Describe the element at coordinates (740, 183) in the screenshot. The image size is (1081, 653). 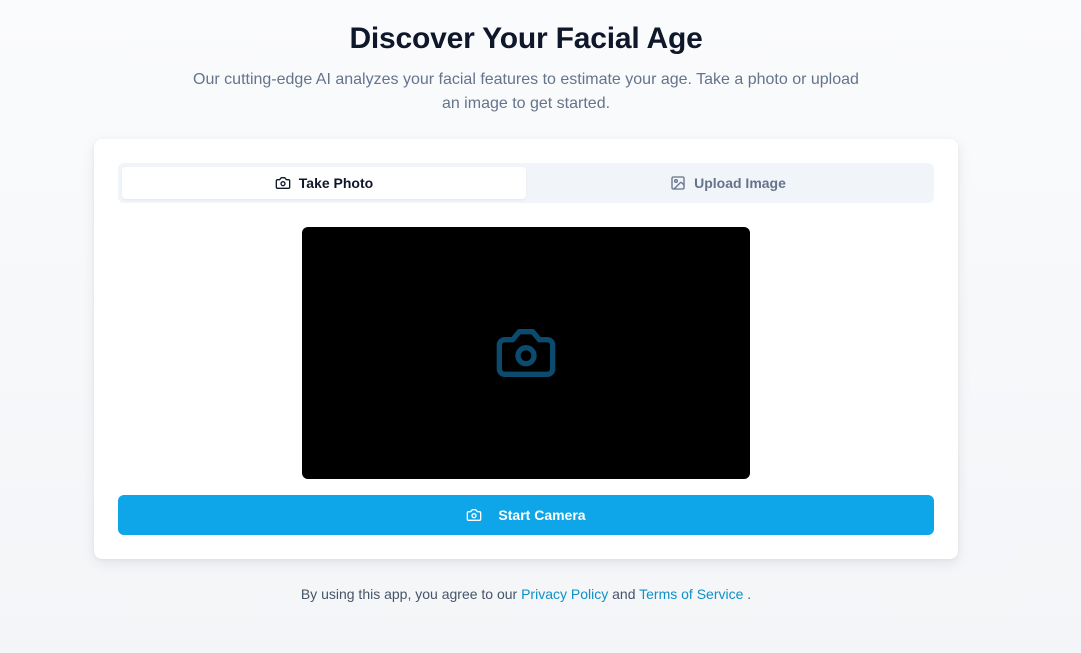
I see `tab-upload-image-label: Upload Image` at that location.